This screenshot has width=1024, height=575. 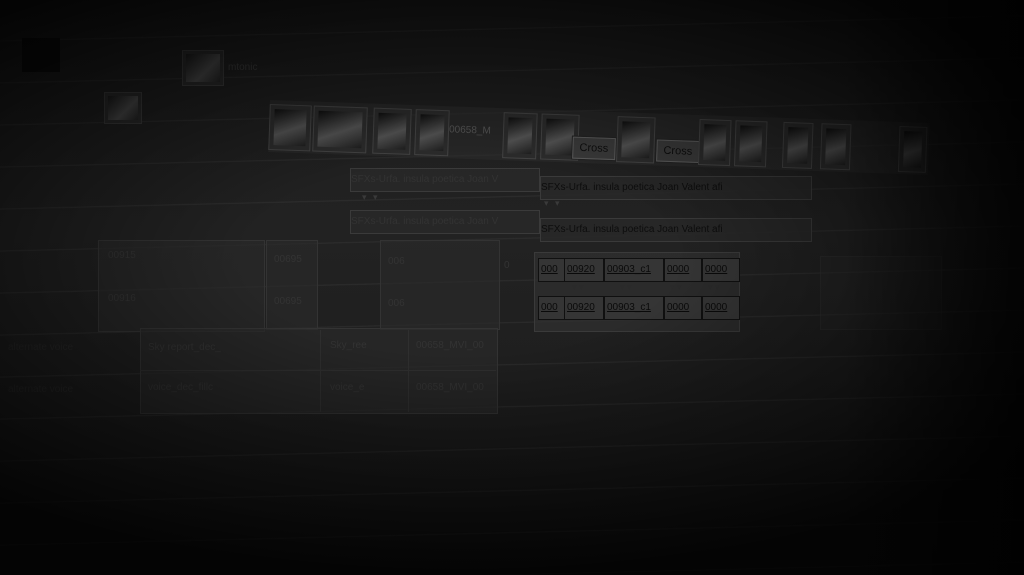 I want to click on app-logo-icon, so click(x=41, y=55).